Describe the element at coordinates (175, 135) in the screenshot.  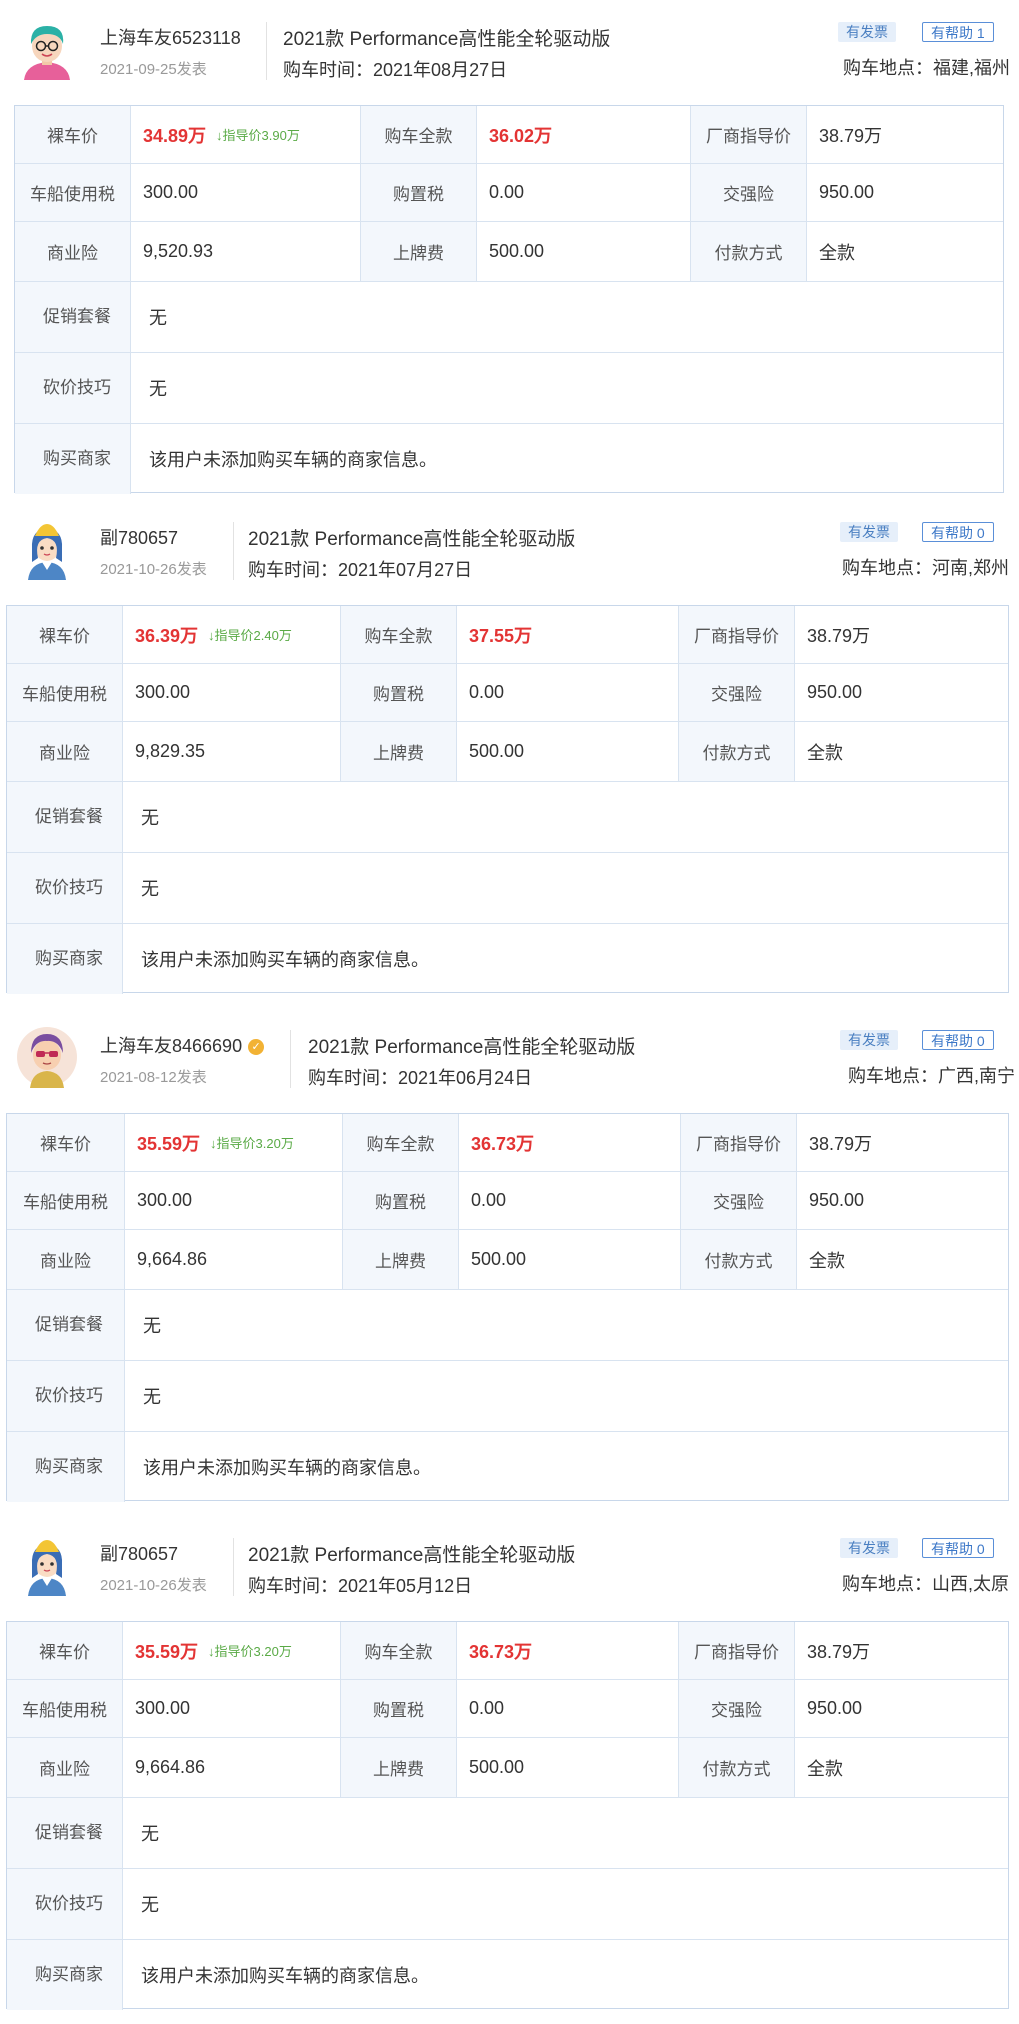
I see `bare-price-amount: 34.89万` at that location.